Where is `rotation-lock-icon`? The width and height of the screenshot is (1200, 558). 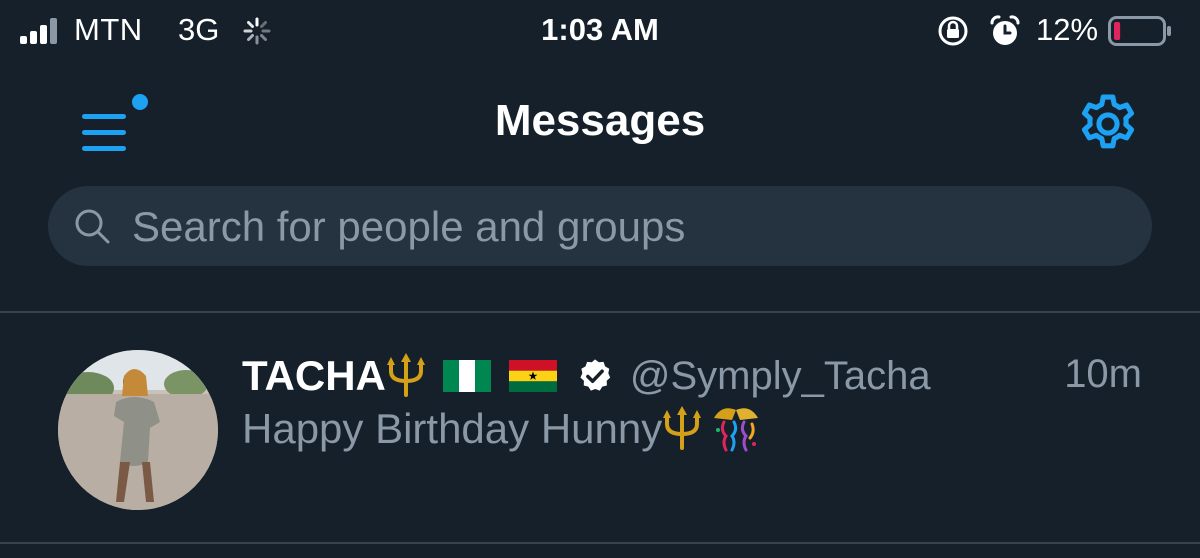 rotation-lock-icon is located at coordinates (953, 31).